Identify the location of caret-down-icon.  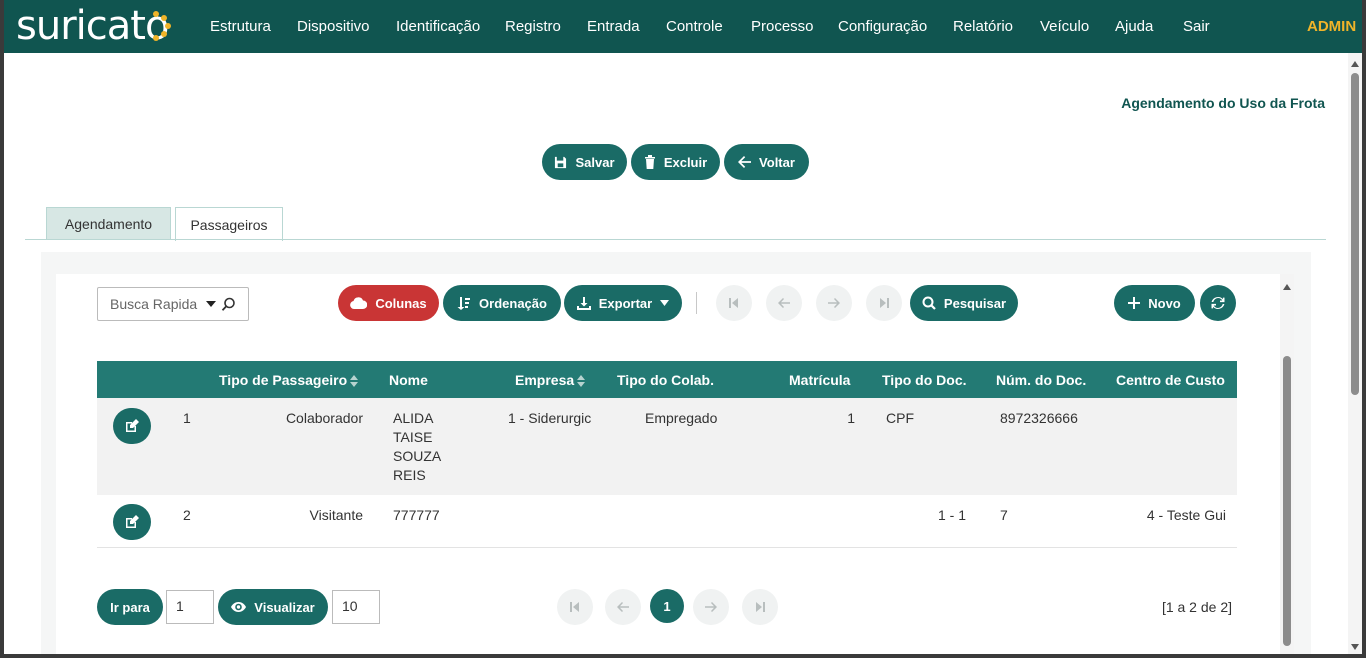
(665, 303).